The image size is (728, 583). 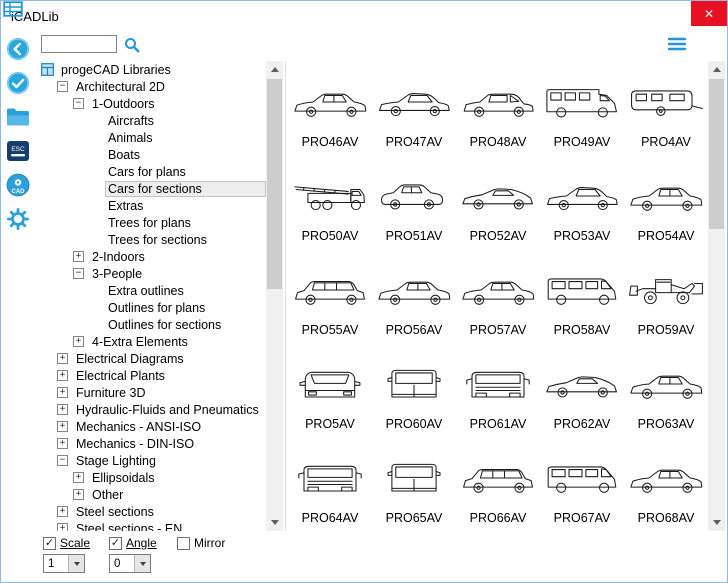 What do you see at coordinates (582, 484) in the screenshot?
I see `block-item-pro67av: PRO67AV` at bounding box center [582, 484].